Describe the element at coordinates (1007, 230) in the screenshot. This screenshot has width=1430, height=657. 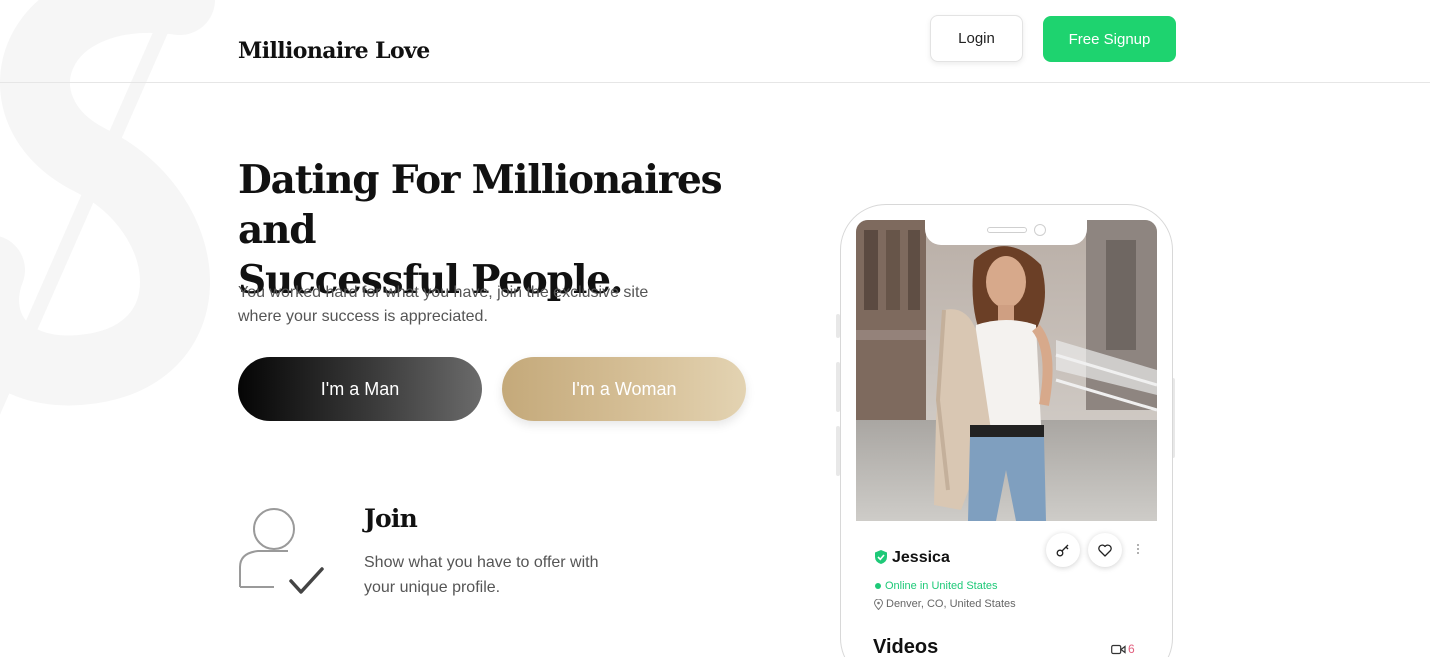
I see `phone-speaker` at that location.